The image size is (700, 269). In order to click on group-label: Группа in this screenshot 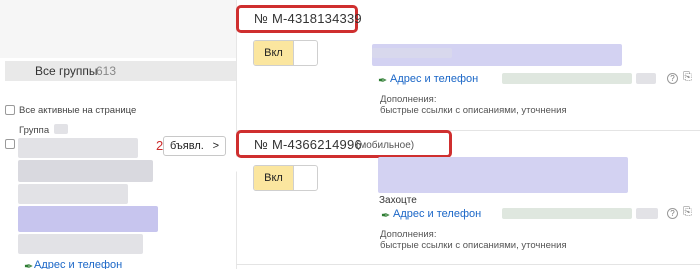, I will do `click(34, 130)`.